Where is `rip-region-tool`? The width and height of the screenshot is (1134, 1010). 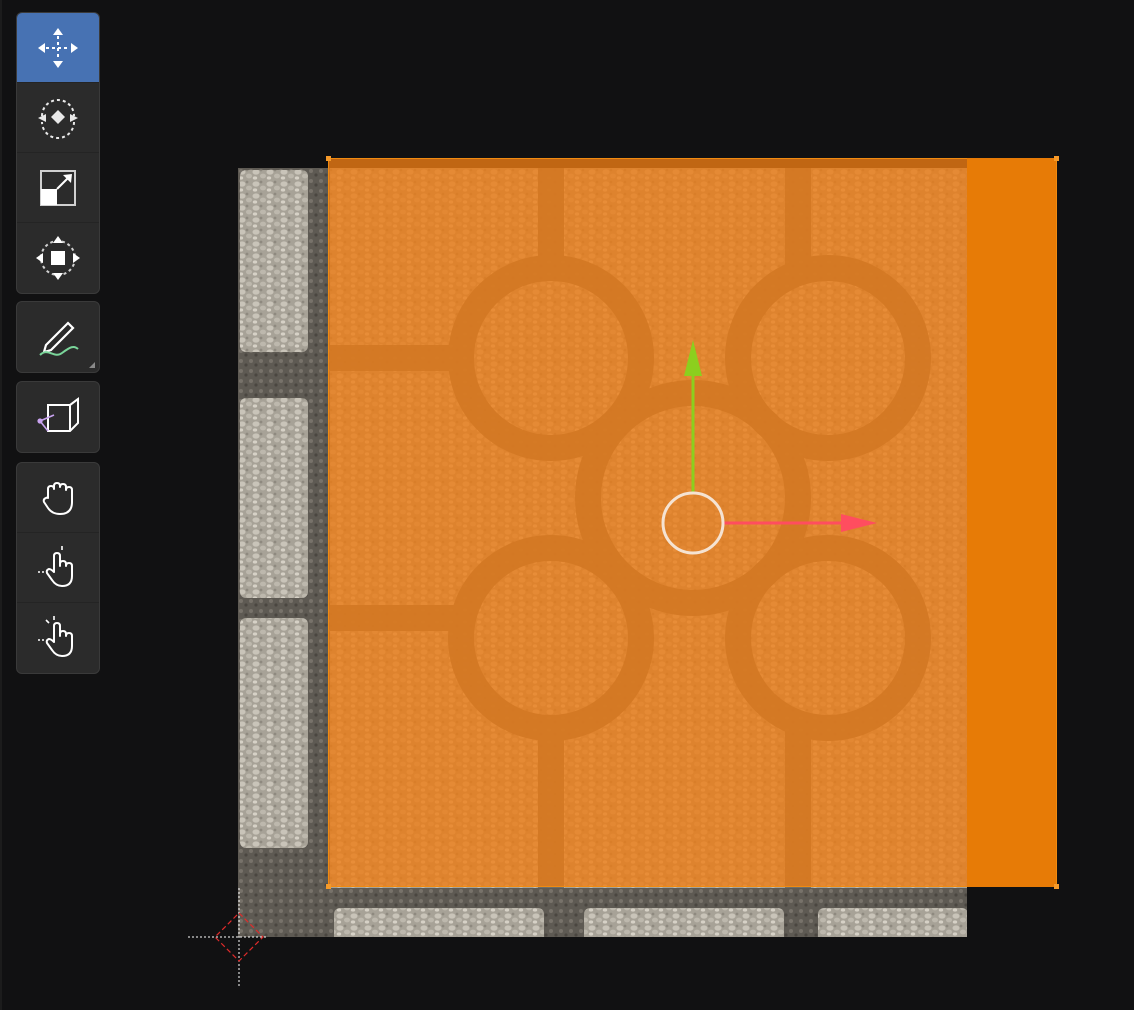 rip-region-tool is located at coordinates (58, 417).